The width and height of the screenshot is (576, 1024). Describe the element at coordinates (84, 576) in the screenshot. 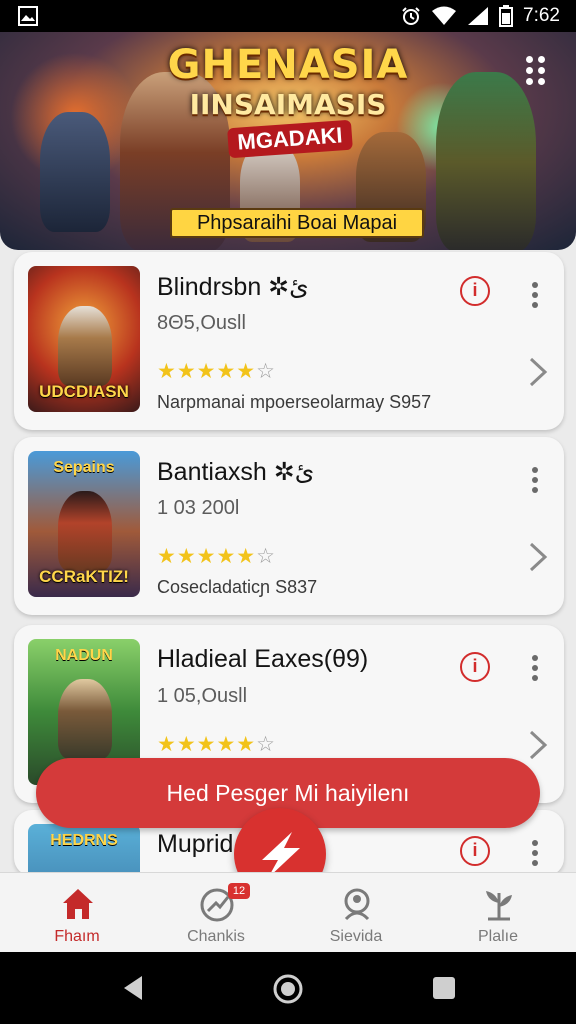

I see `thumbnail-text: CCRaKTIZ!` at that location.